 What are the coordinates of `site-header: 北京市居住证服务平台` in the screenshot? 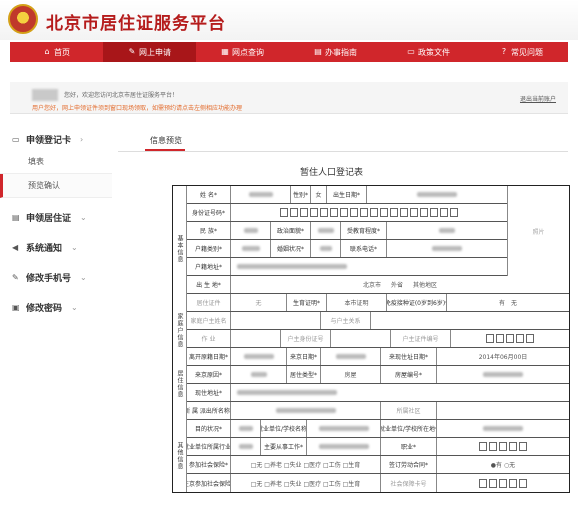 It's located at (289, 20).